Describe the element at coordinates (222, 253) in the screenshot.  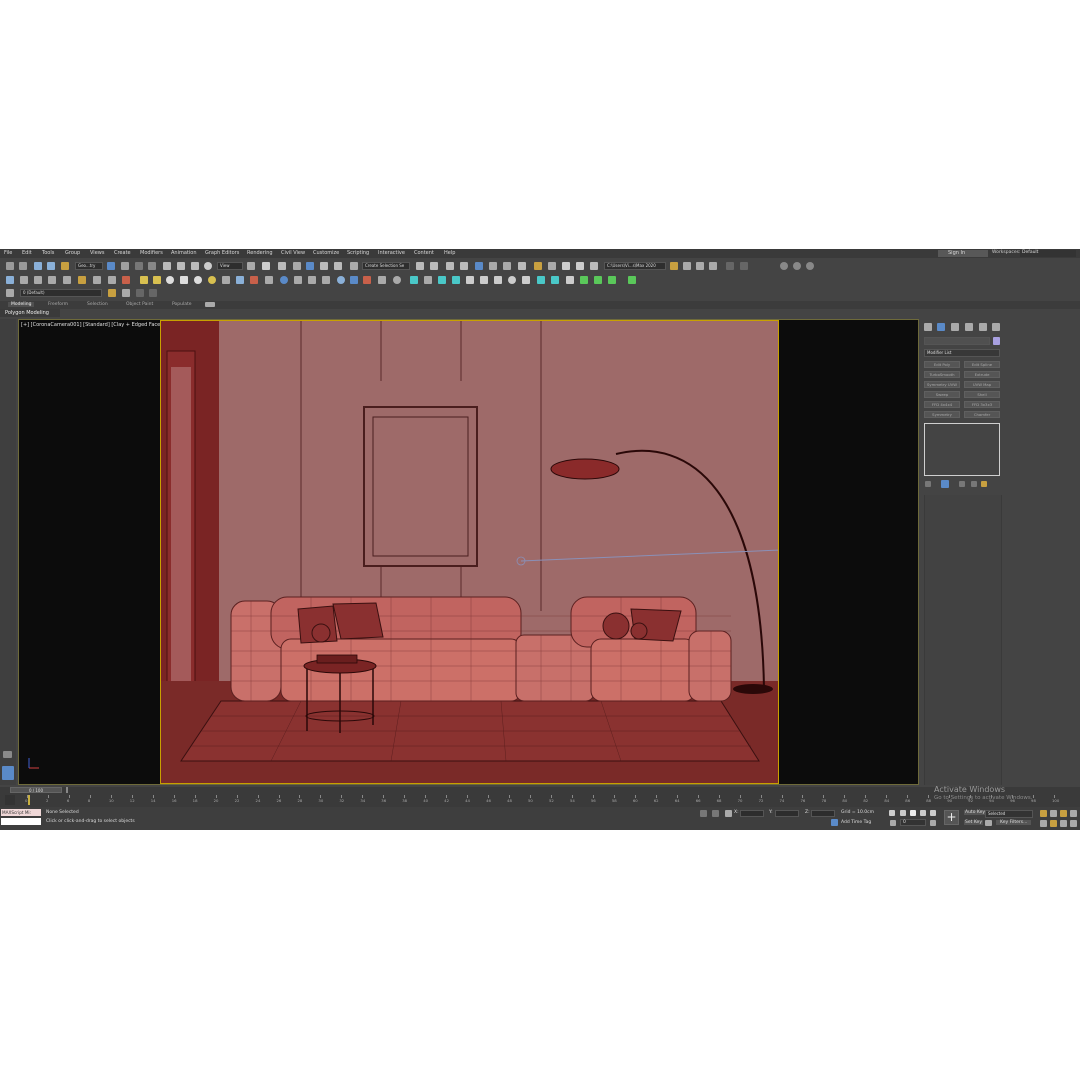
I see `menu-graph-editors: Graph Editors` at that location.